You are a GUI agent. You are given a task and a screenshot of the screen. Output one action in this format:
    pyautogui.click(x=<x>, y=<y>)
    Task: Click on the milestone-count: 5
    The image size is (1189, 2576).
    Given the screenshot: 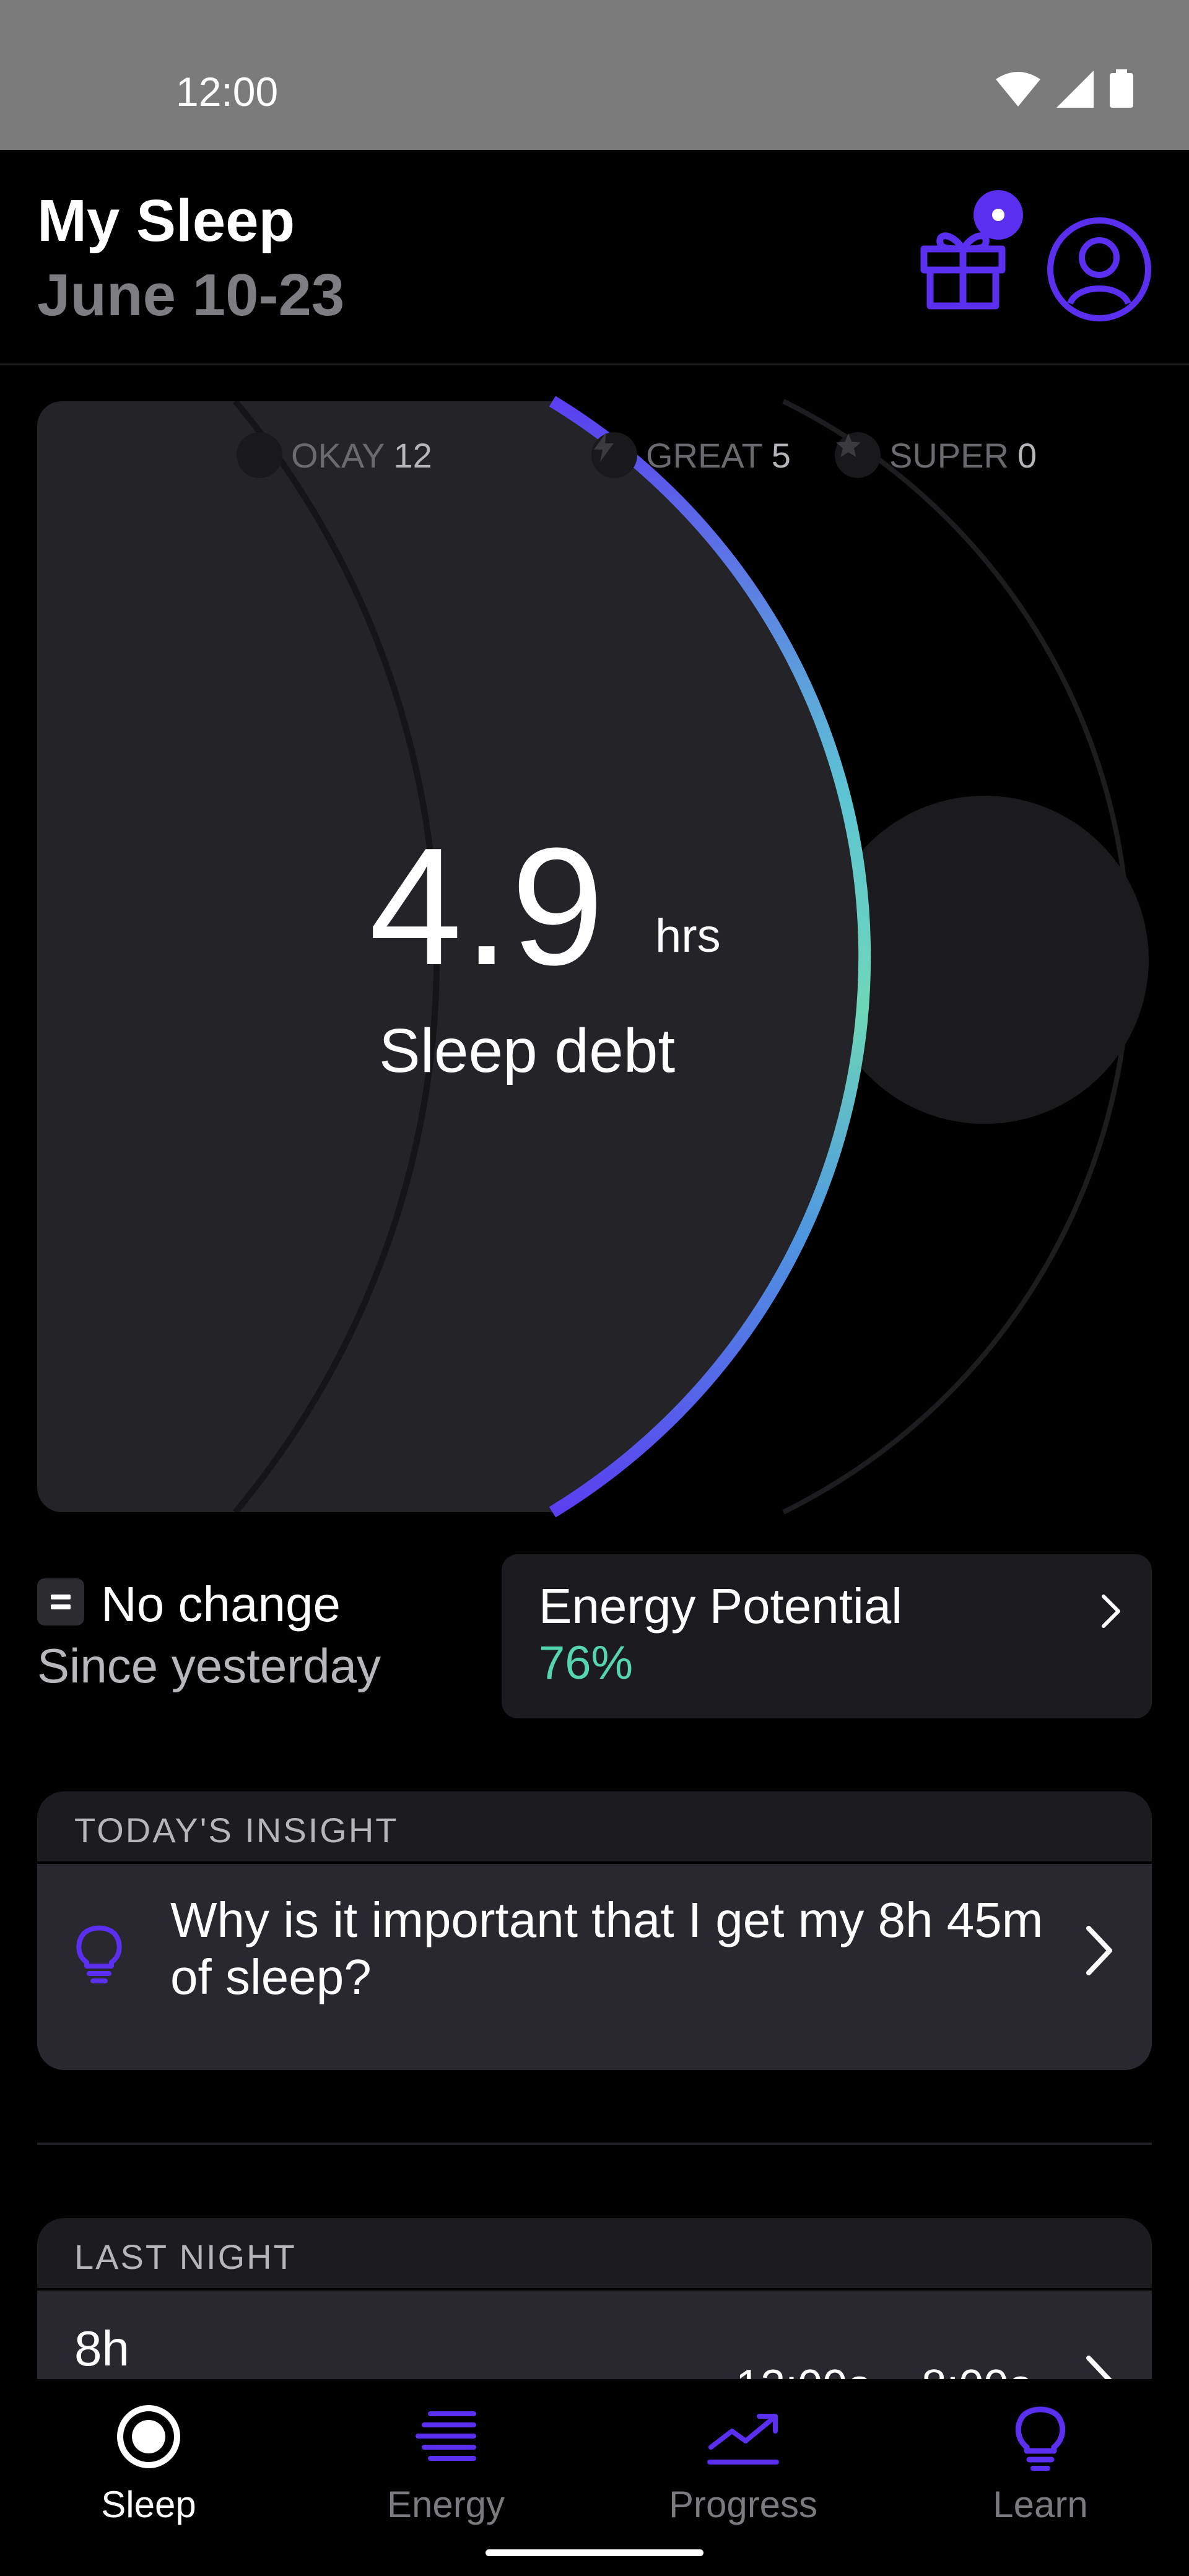 What is the action you would take?
    pyautogui.click(x=781, y=455)
    